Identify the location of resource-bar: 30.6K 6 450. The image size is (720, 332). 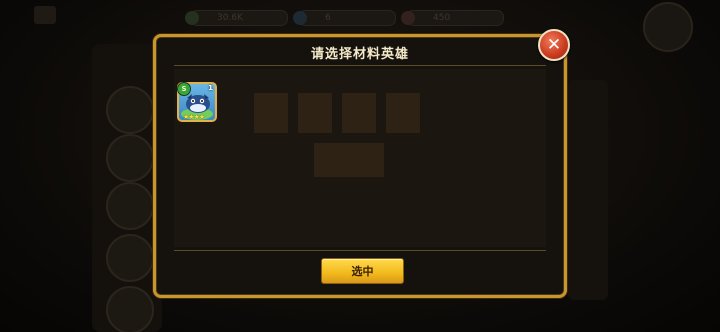
(352, 18).